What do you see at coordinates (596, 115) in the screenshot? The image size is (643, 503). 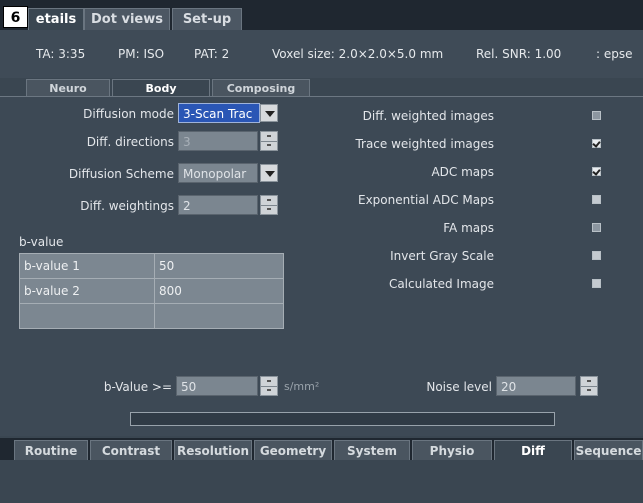 I see `diff-weighted-images-checkbox` at bounding box center [596, 115].